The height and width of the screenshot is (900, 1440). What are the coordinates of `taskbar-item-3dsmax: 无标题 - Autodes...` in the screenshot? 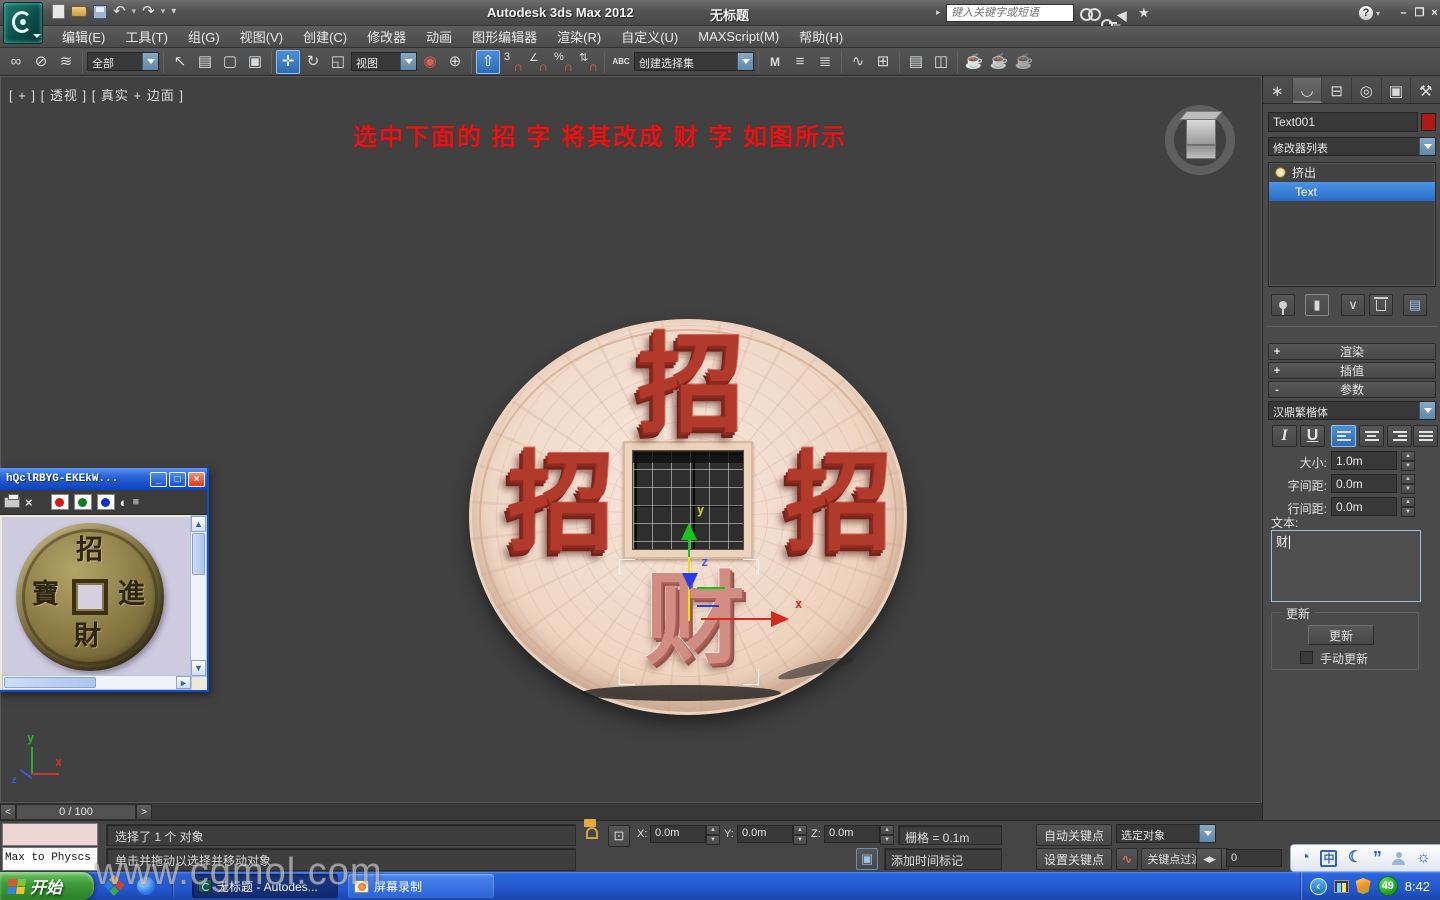 It's located at (265, 886).